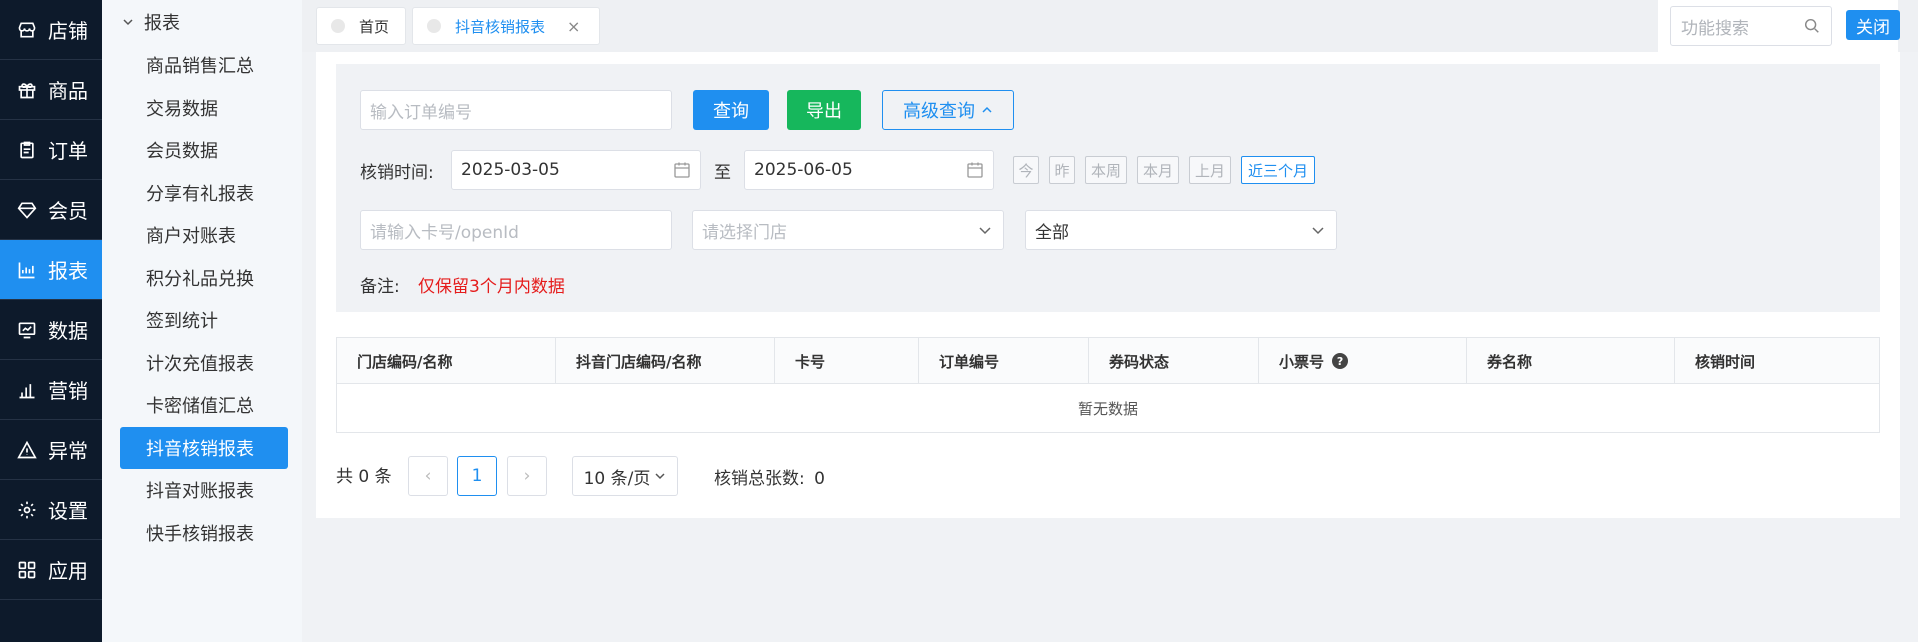 This screenshot has width=1918, height=642. Describe the element at coordinates (428, 476) in the screenshot. I see `prev-page-button: ‹` at that location.